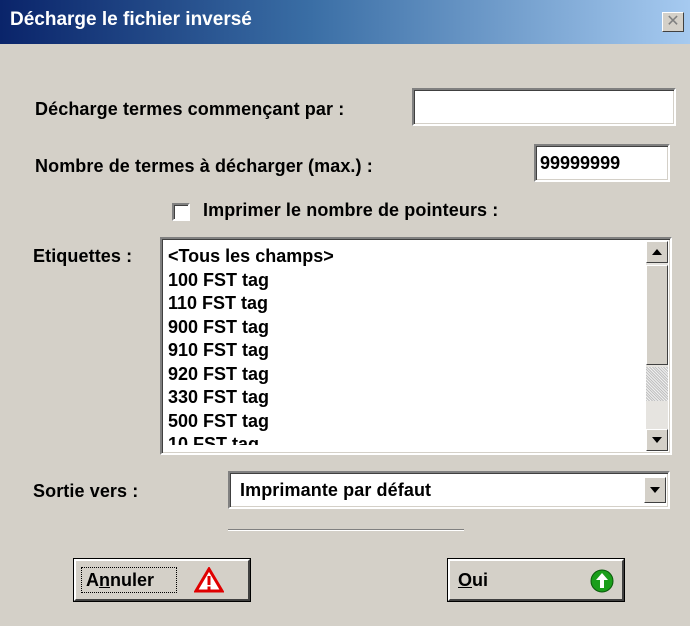 This screenshot has width=690, height=626. Describe the element at coordinates (602, 163) in the screenshot. I see `max-terms-input` at that location.